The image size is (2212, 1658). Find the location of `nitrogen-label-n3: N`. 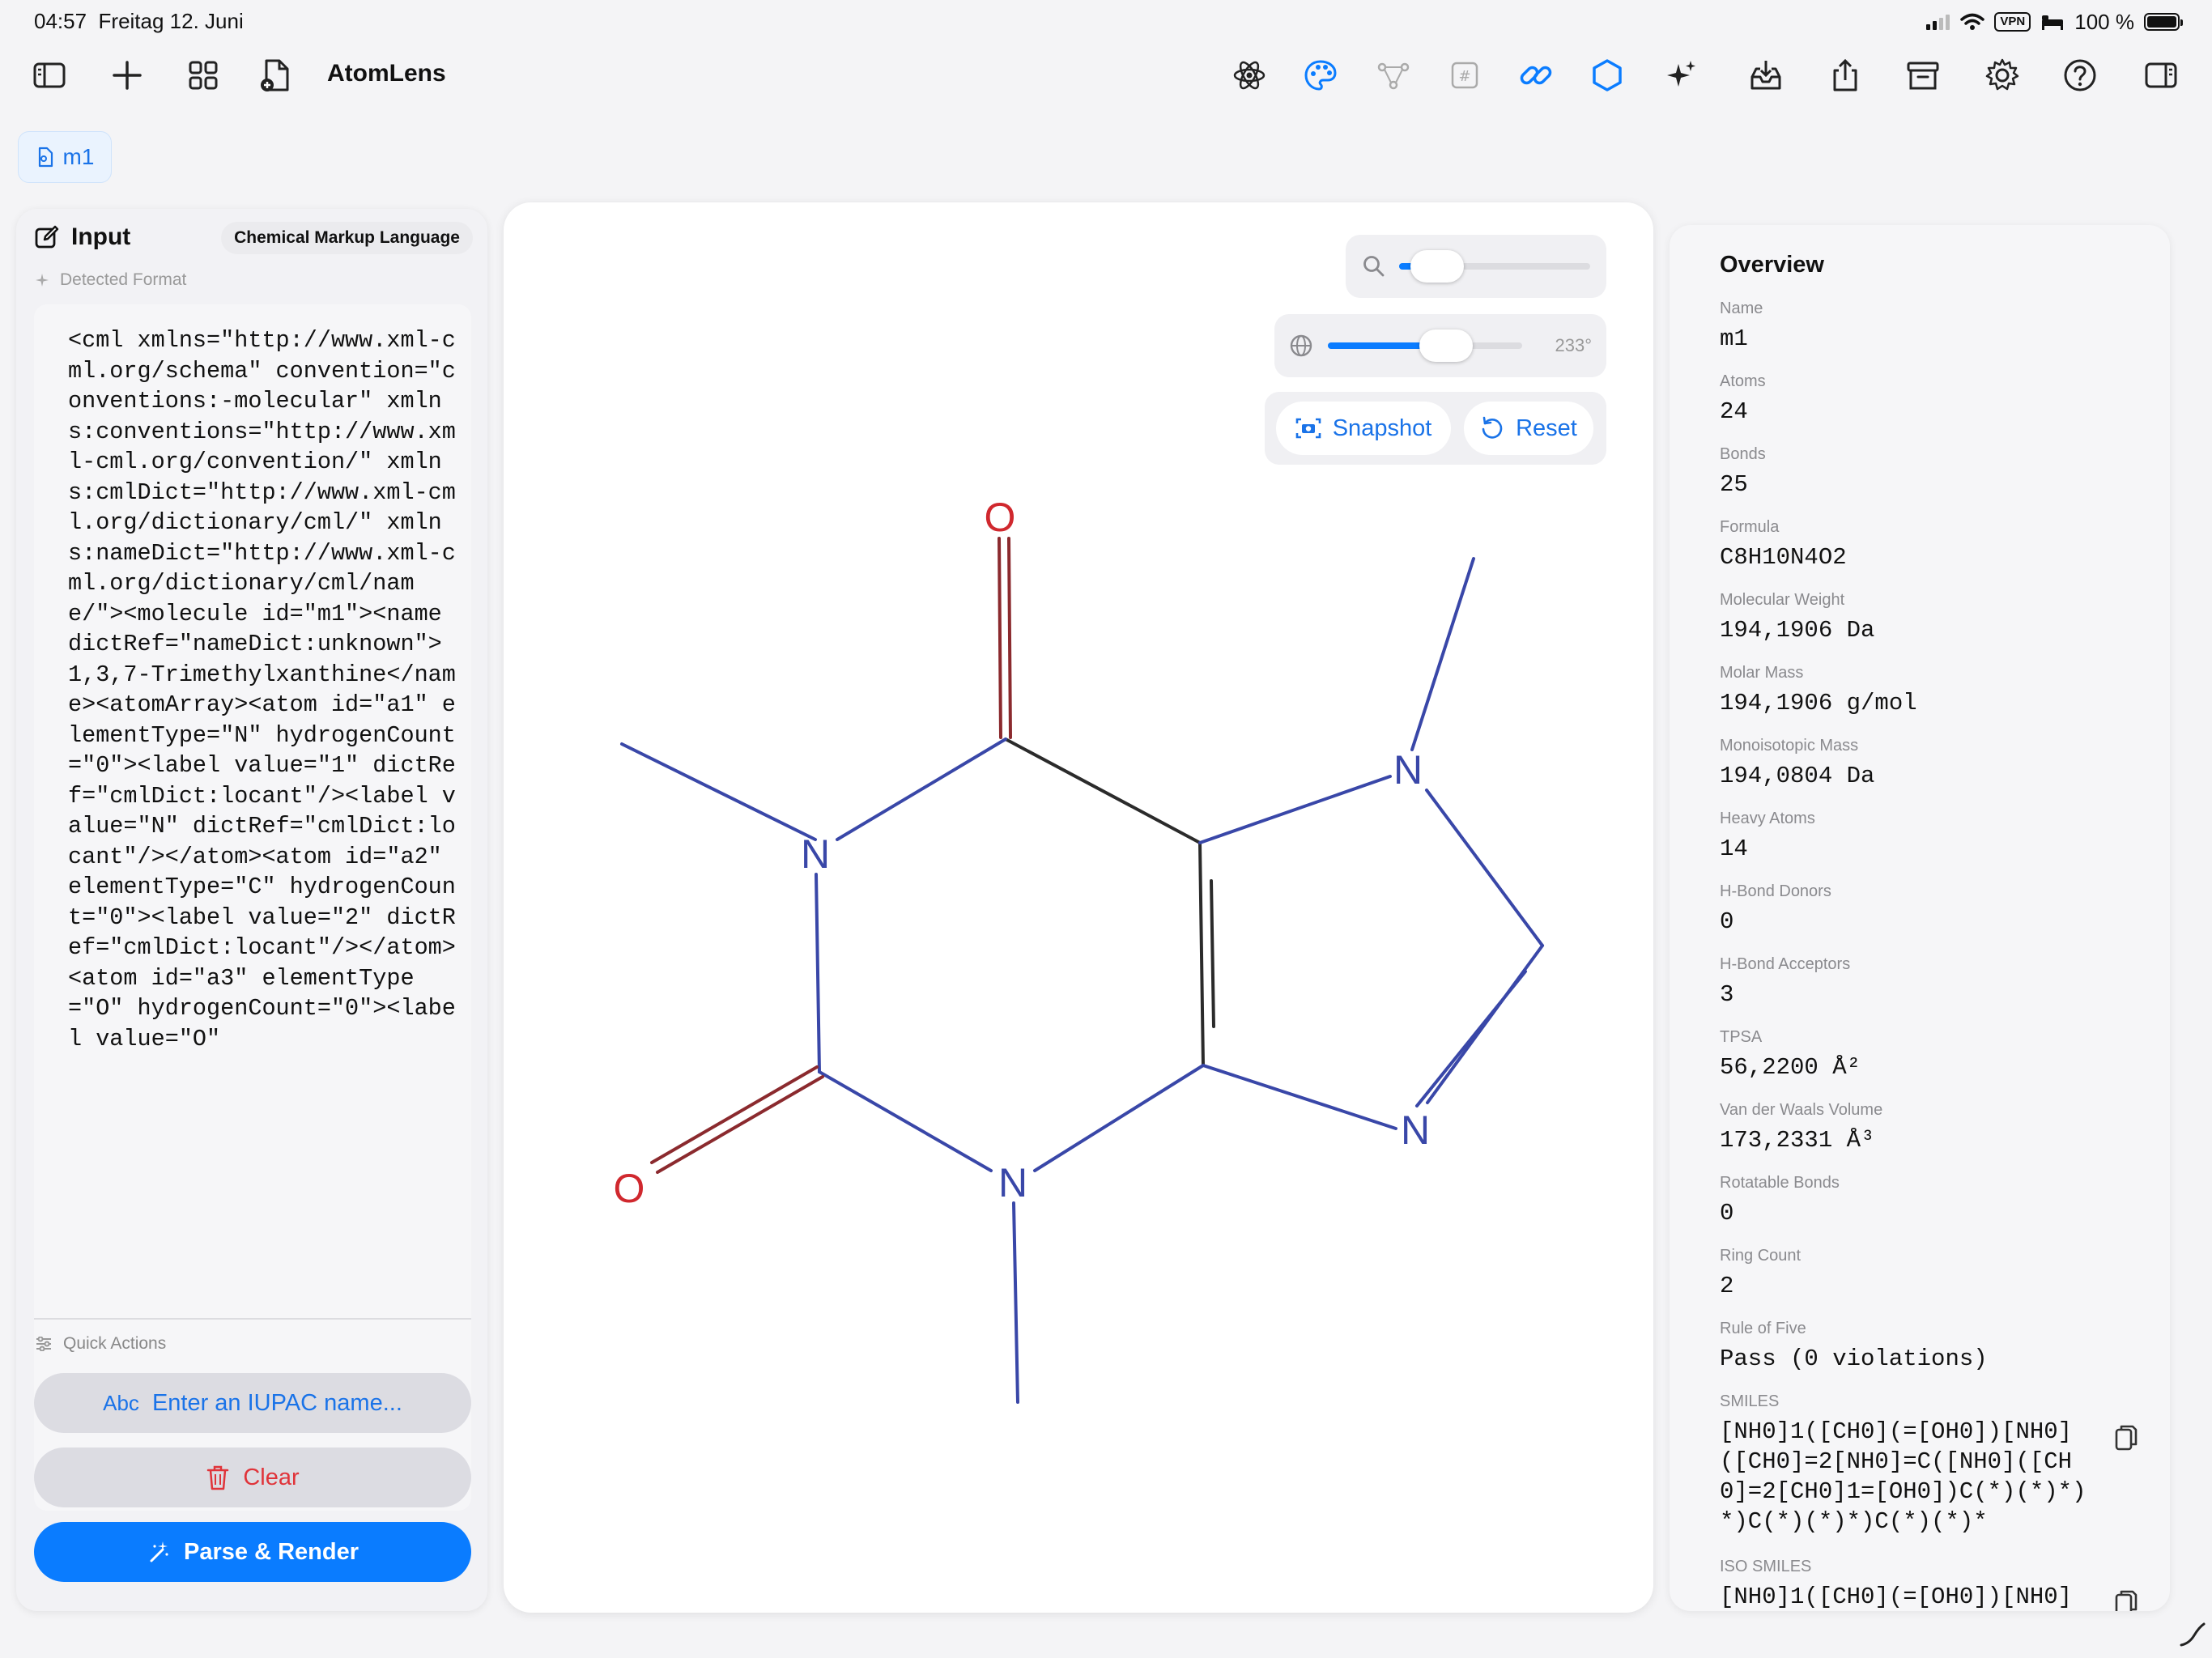

nitrogen-label-n3: N is located at coordinates (1012, 1182).